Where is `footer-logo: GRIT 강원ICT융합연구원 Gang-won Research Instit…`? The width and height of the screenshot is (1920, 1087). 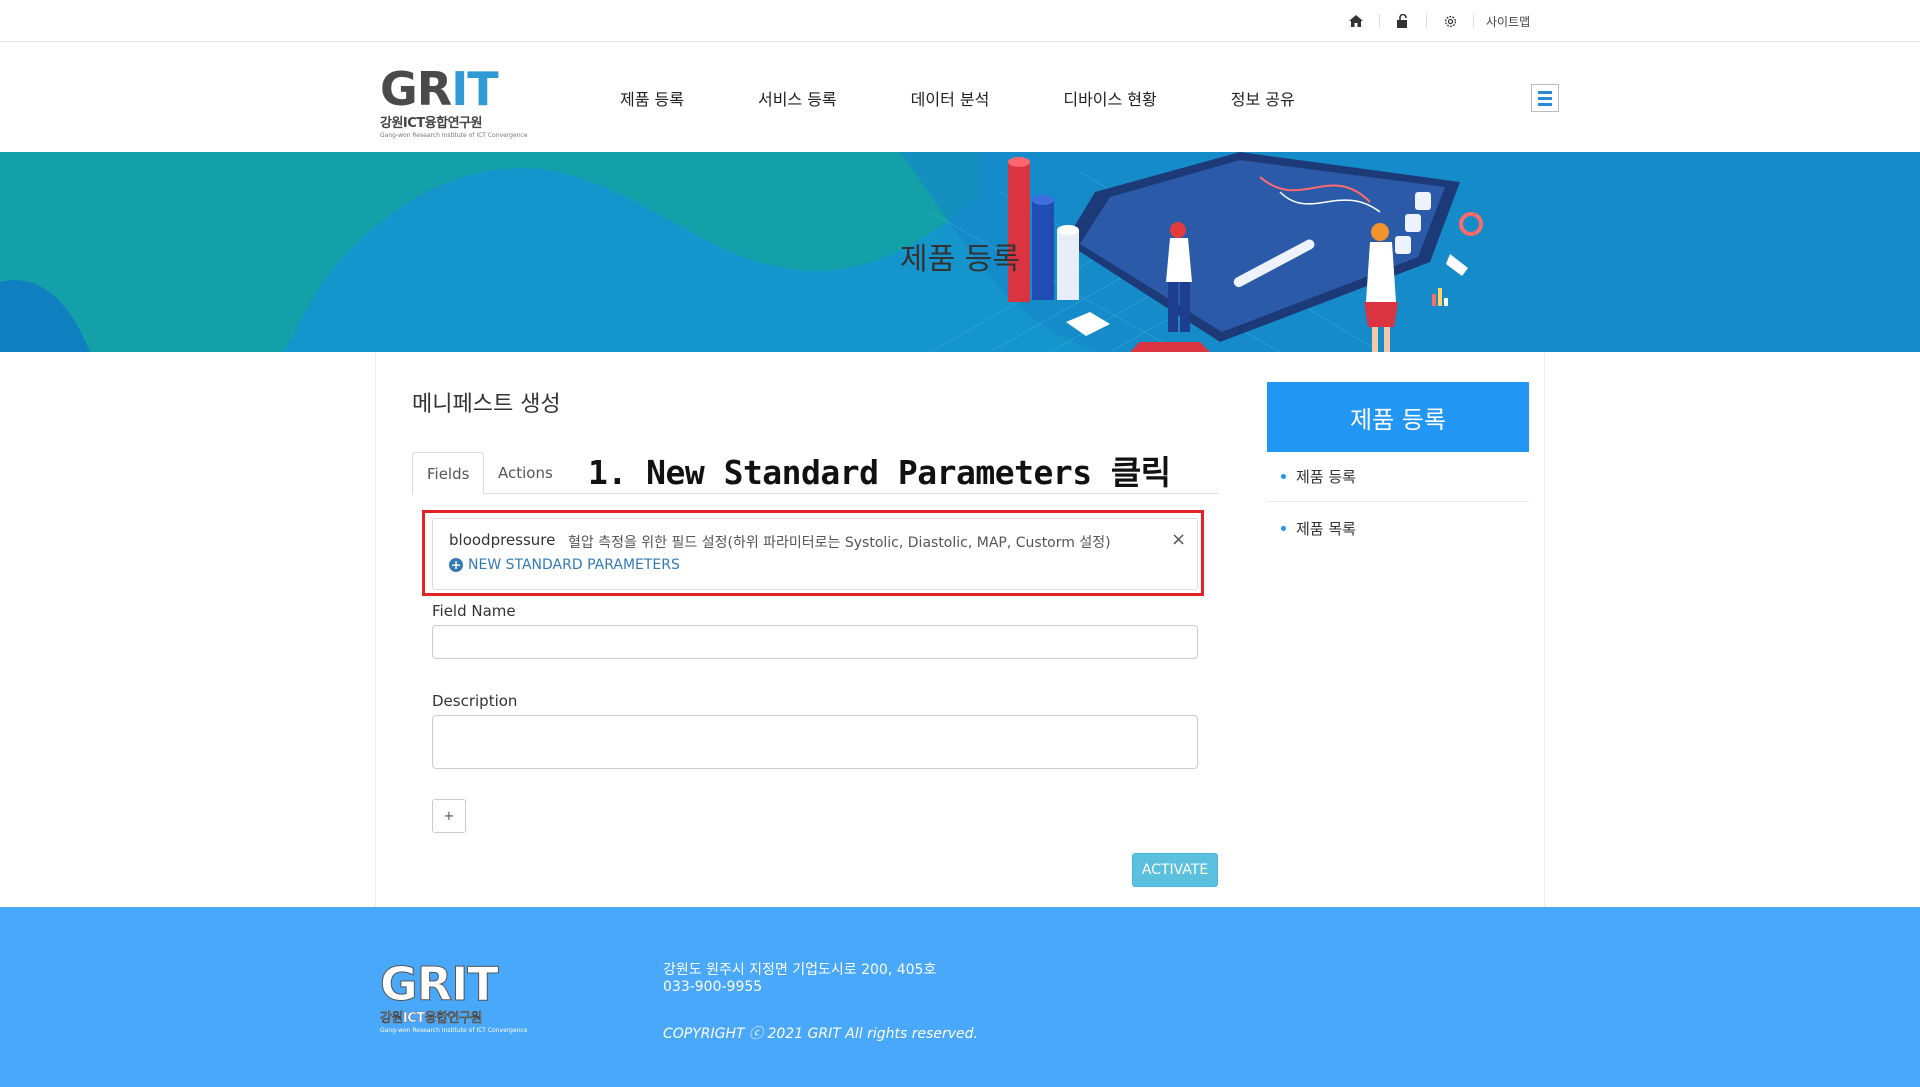 footer-logo: GRIT 강원ICT융합연구원 Gang-won Research Instit… is located at coordinates (453, 996).